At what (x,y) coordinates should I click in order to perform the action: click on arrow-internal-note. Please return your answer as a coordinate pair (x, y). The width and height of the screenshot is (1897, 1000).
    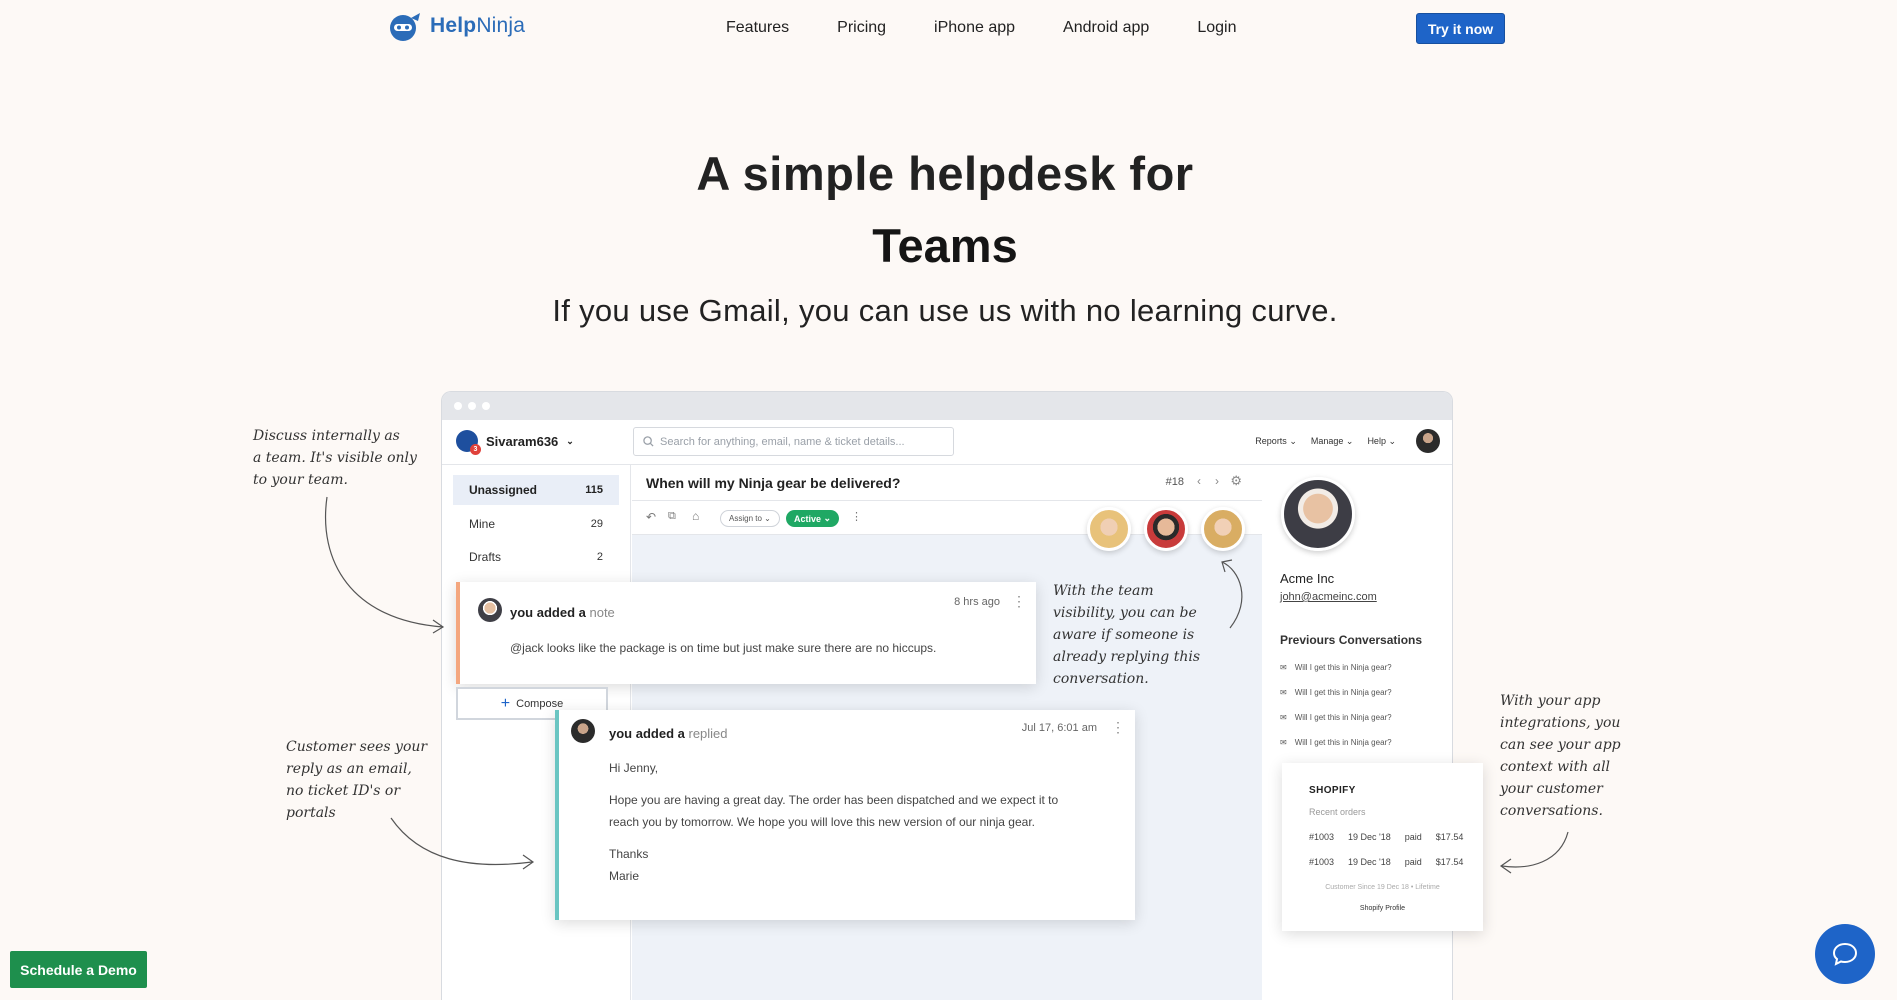
    Looking at the image, I should click on (384, 562).